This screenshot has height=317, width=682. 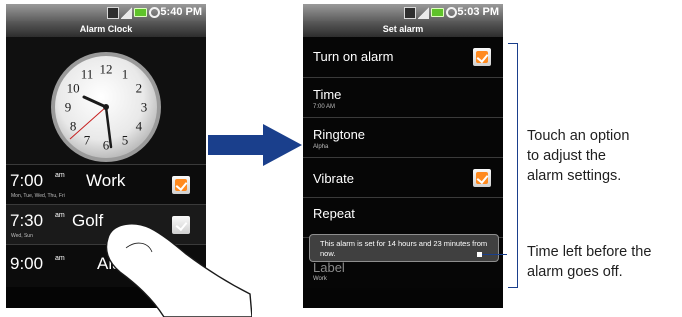 What do you see at coordinates (403, 177) in the screenshot?
I see `vibrate-option: Vibrate` at bounding box center [403, 177].